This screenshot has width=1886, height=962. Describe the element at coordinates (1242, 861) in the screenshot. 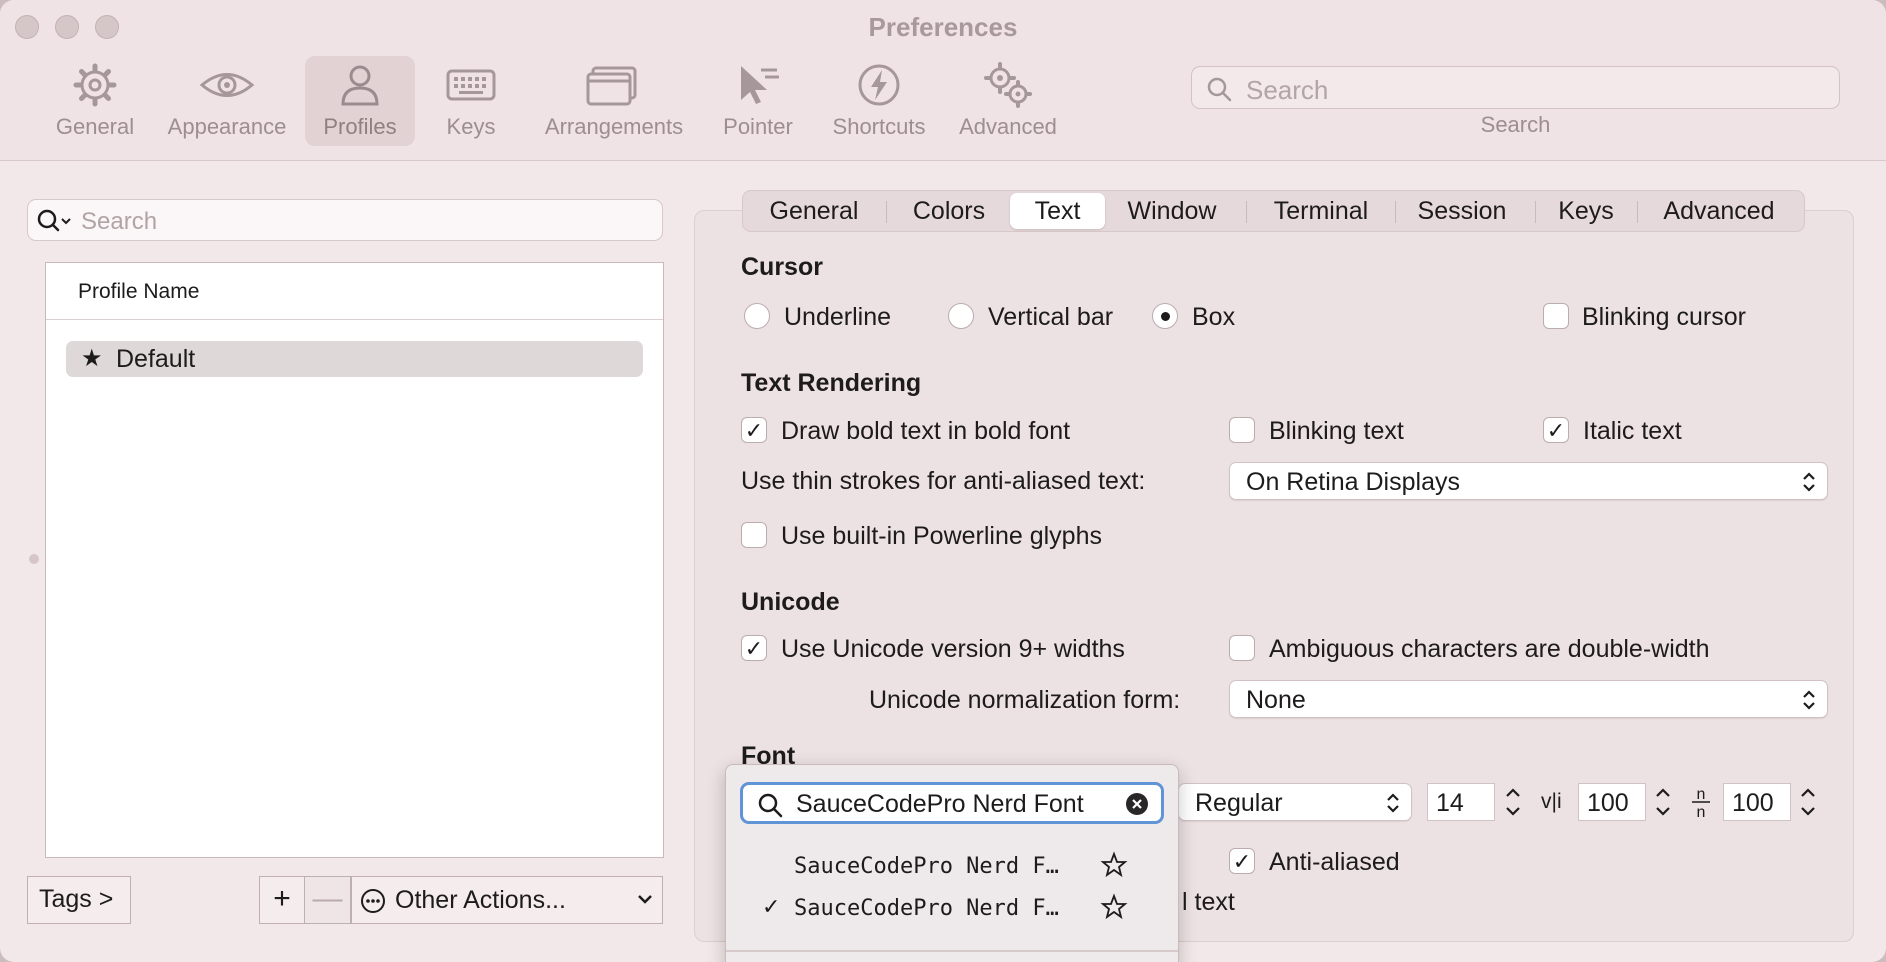

I see `anti-aliased-checkbox: ✓` at that location.